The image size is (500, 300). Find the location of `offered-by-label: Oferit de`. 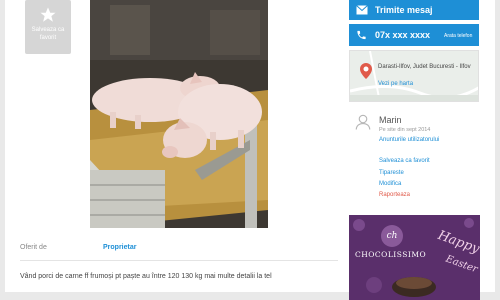

offered-by-label: Oferit de is located at coordinates (33, 247).